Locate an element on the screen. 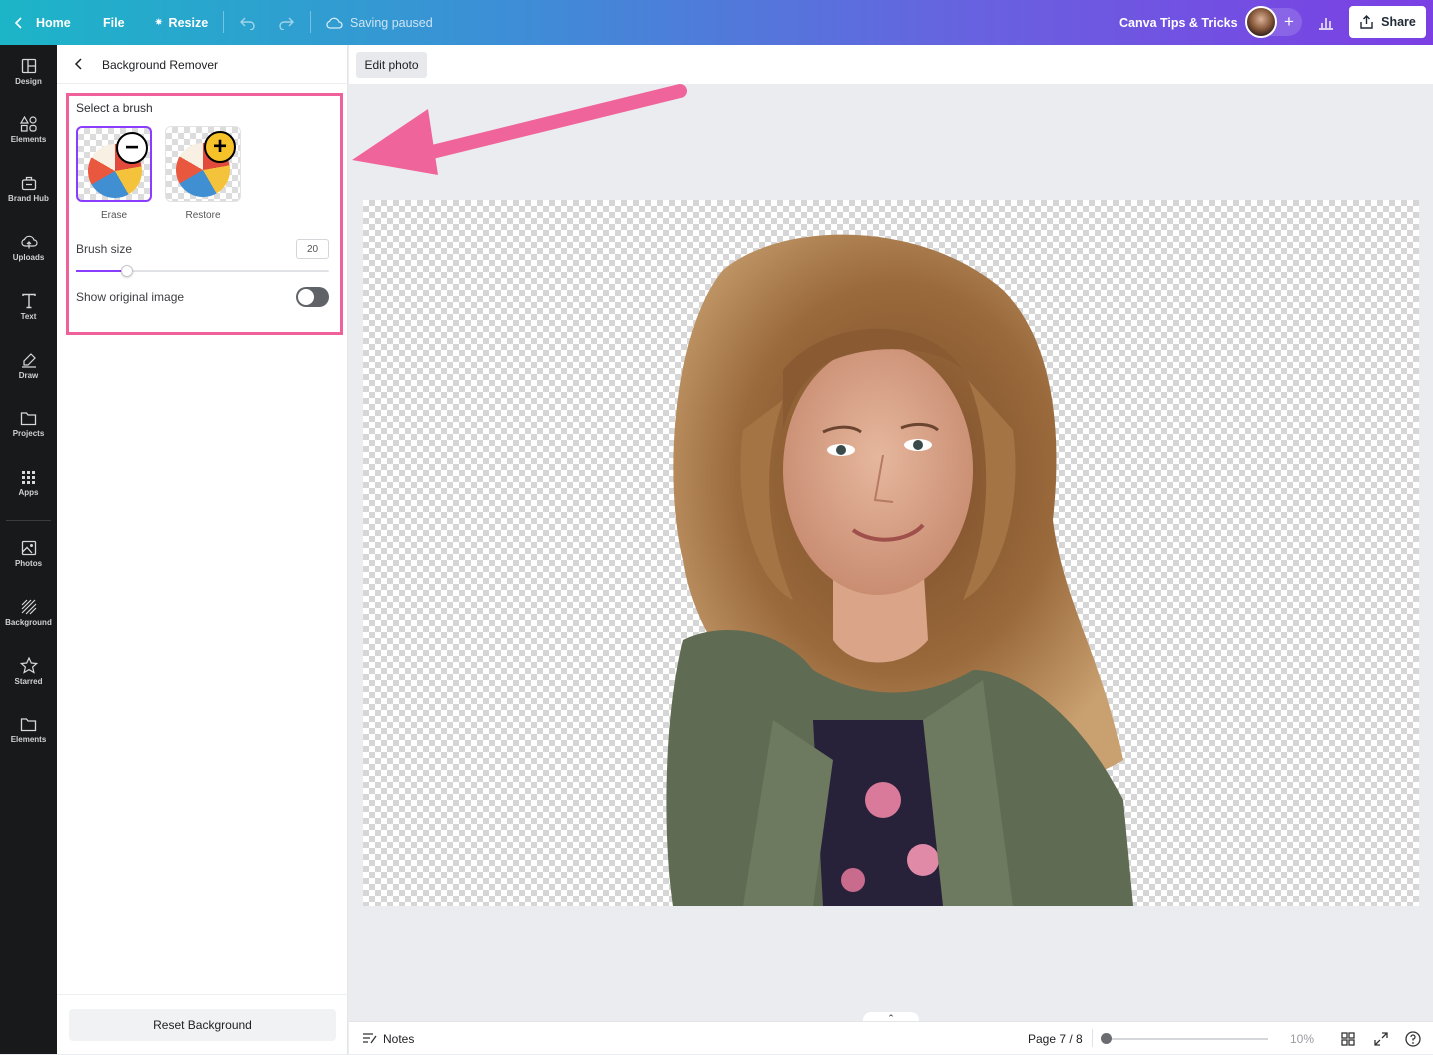  brush-size-label: Brush size is located at coordinates (104, 249).